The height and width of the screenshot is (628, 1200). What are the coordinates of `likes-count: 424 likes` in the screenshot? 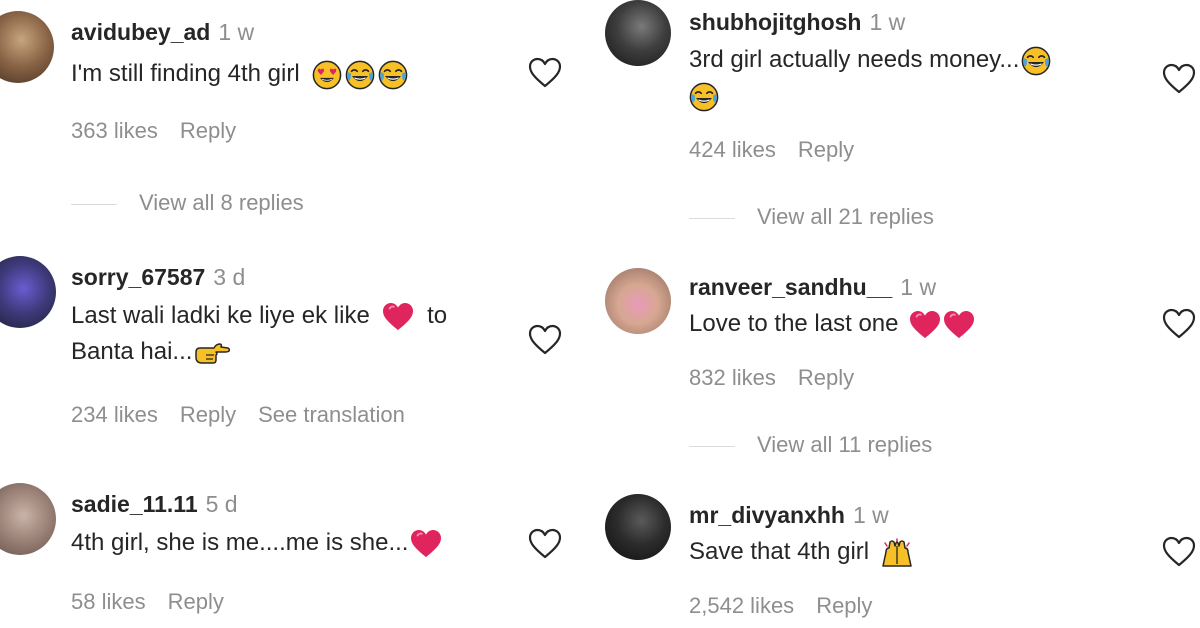 It's located at (732, 149).